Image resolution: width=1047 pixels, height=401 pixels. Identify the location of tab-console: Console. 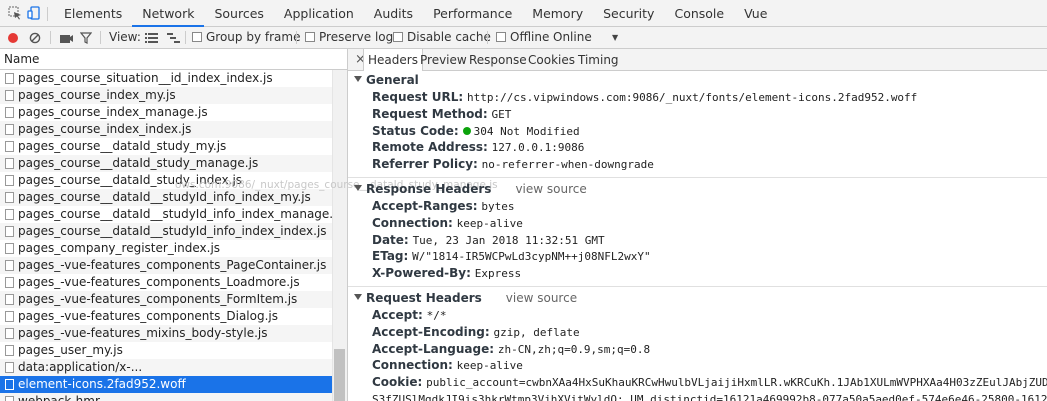
(699, 13).